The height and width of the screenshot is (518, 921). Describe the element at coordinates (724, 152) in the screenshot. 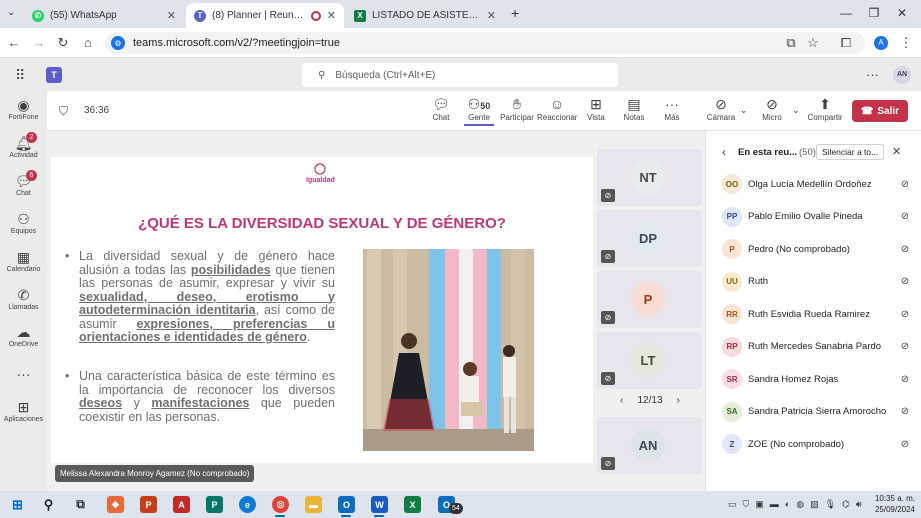

I see `collapse-chevron-icon: ‹` at that location.